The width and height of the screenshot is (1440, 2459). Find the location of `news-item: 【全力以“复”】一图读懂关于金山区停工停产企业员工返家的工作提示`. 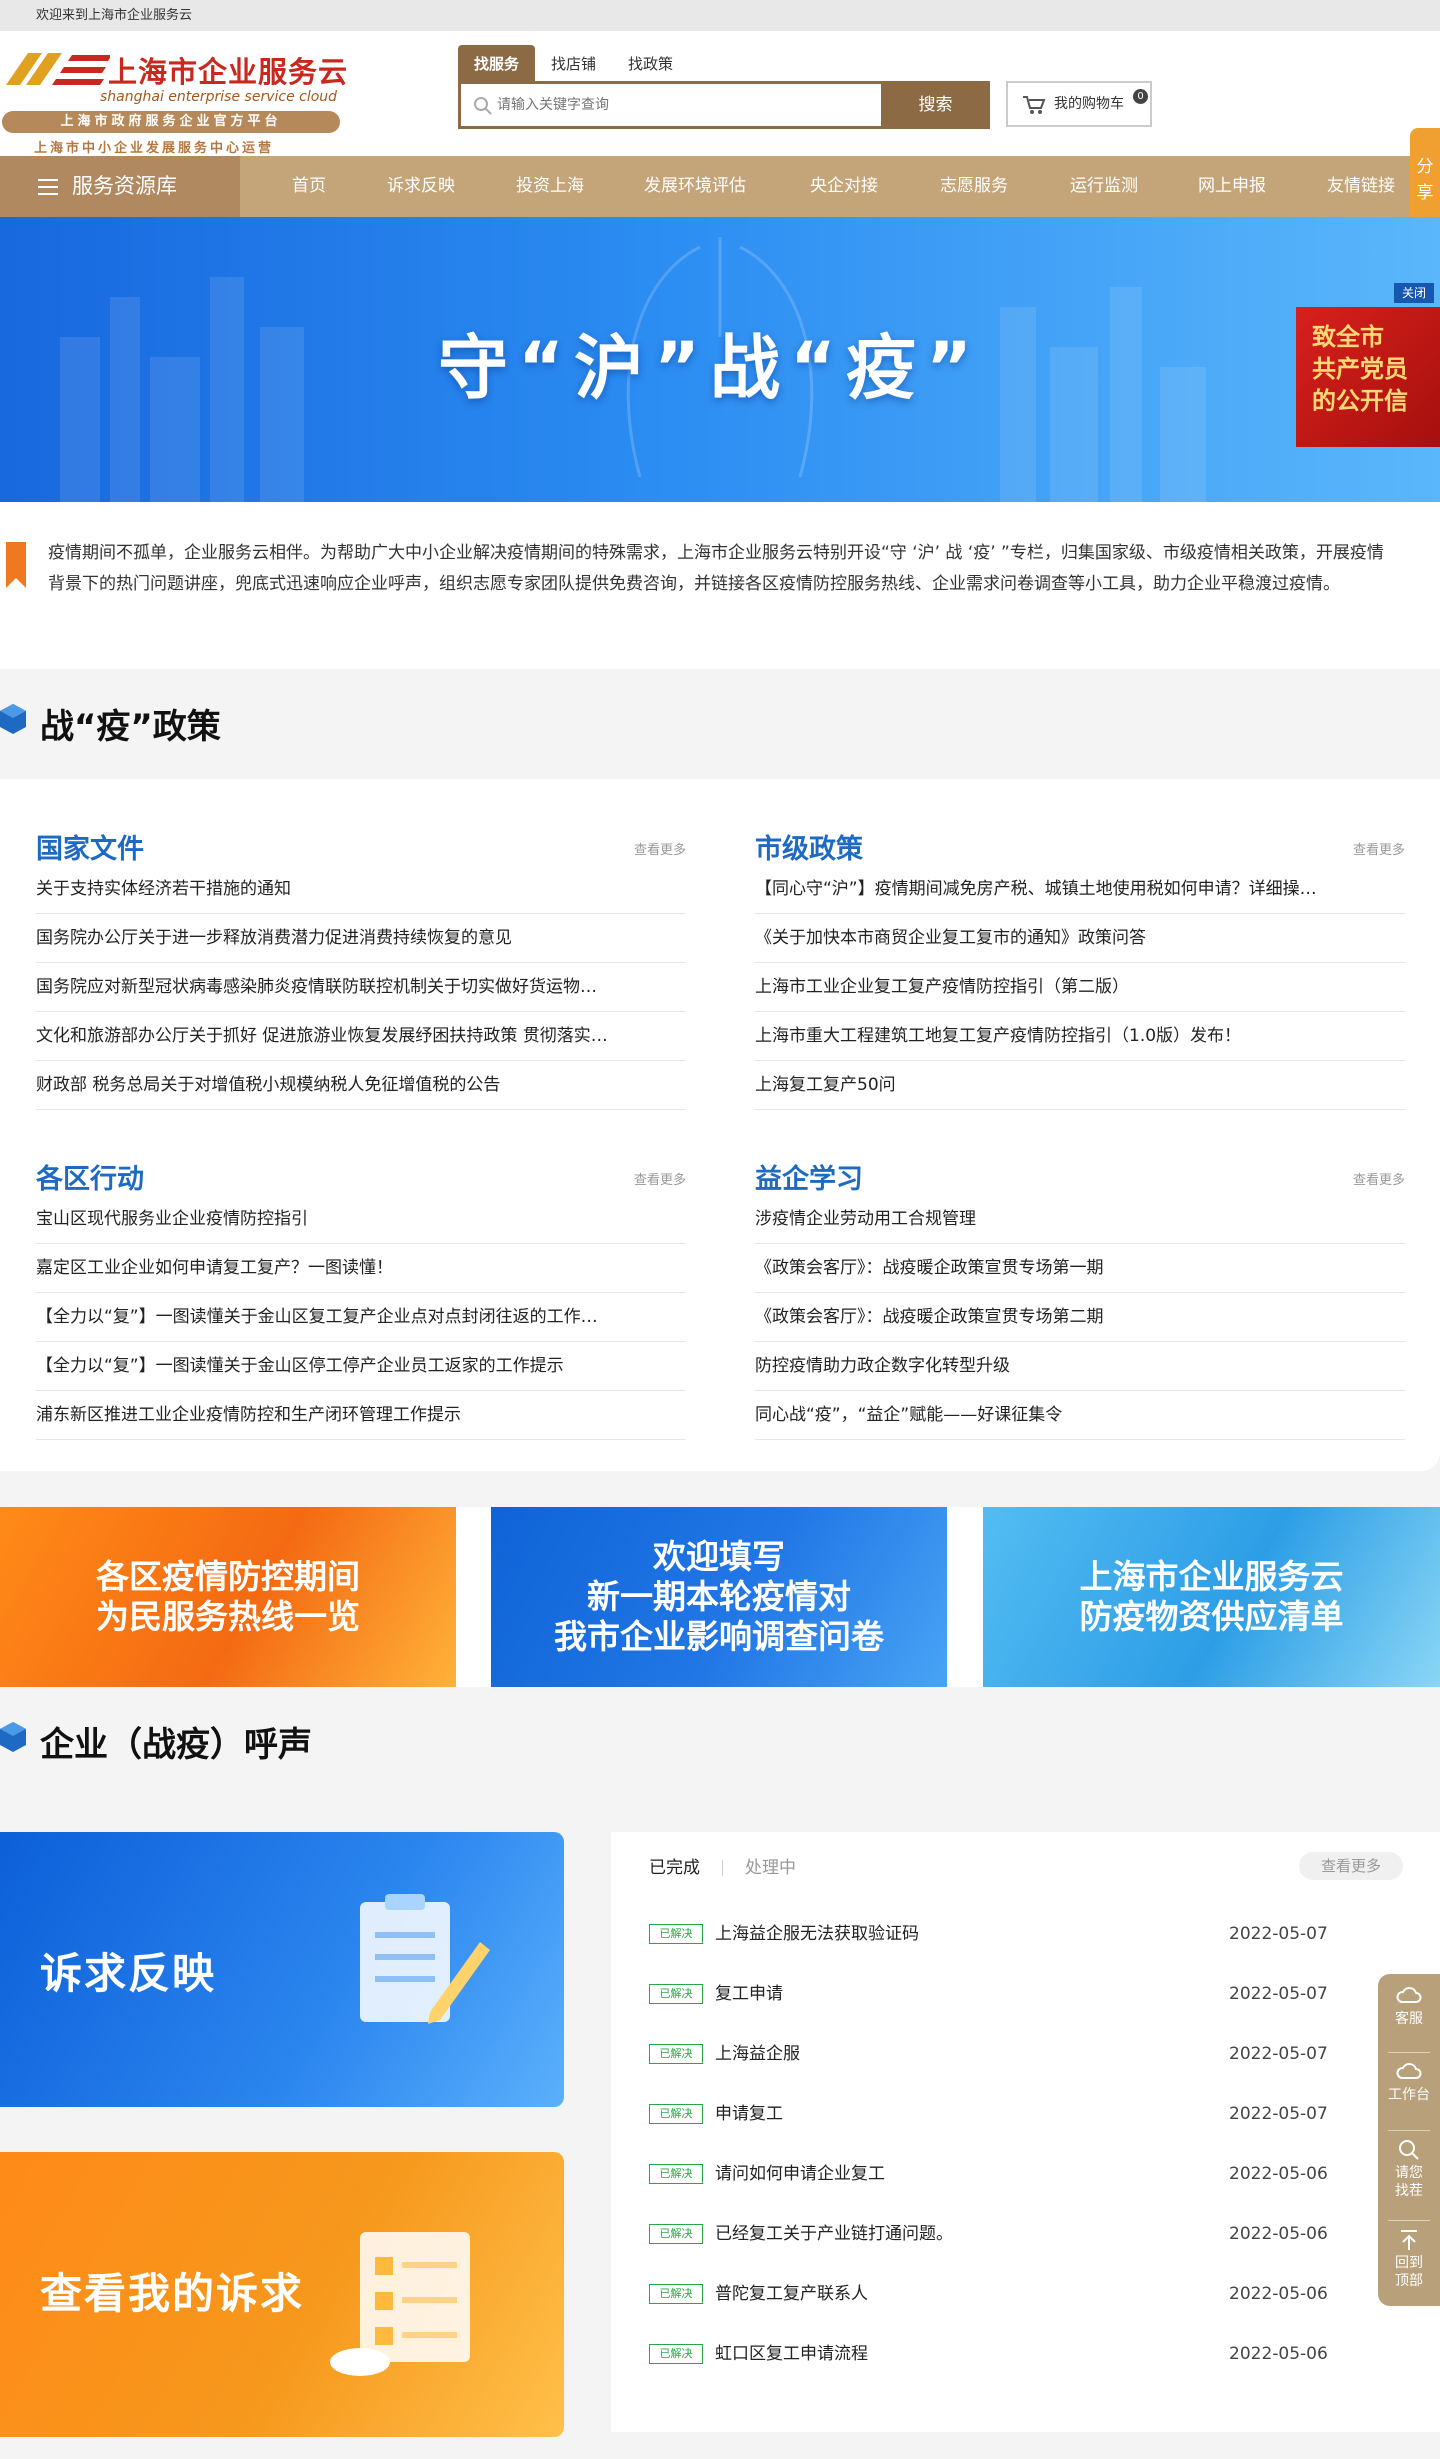

news-item: 【全力以“复”】一图读懂关于金山区停工停产企业员工返家的工作提示 is located at coordinates (361, 1366).